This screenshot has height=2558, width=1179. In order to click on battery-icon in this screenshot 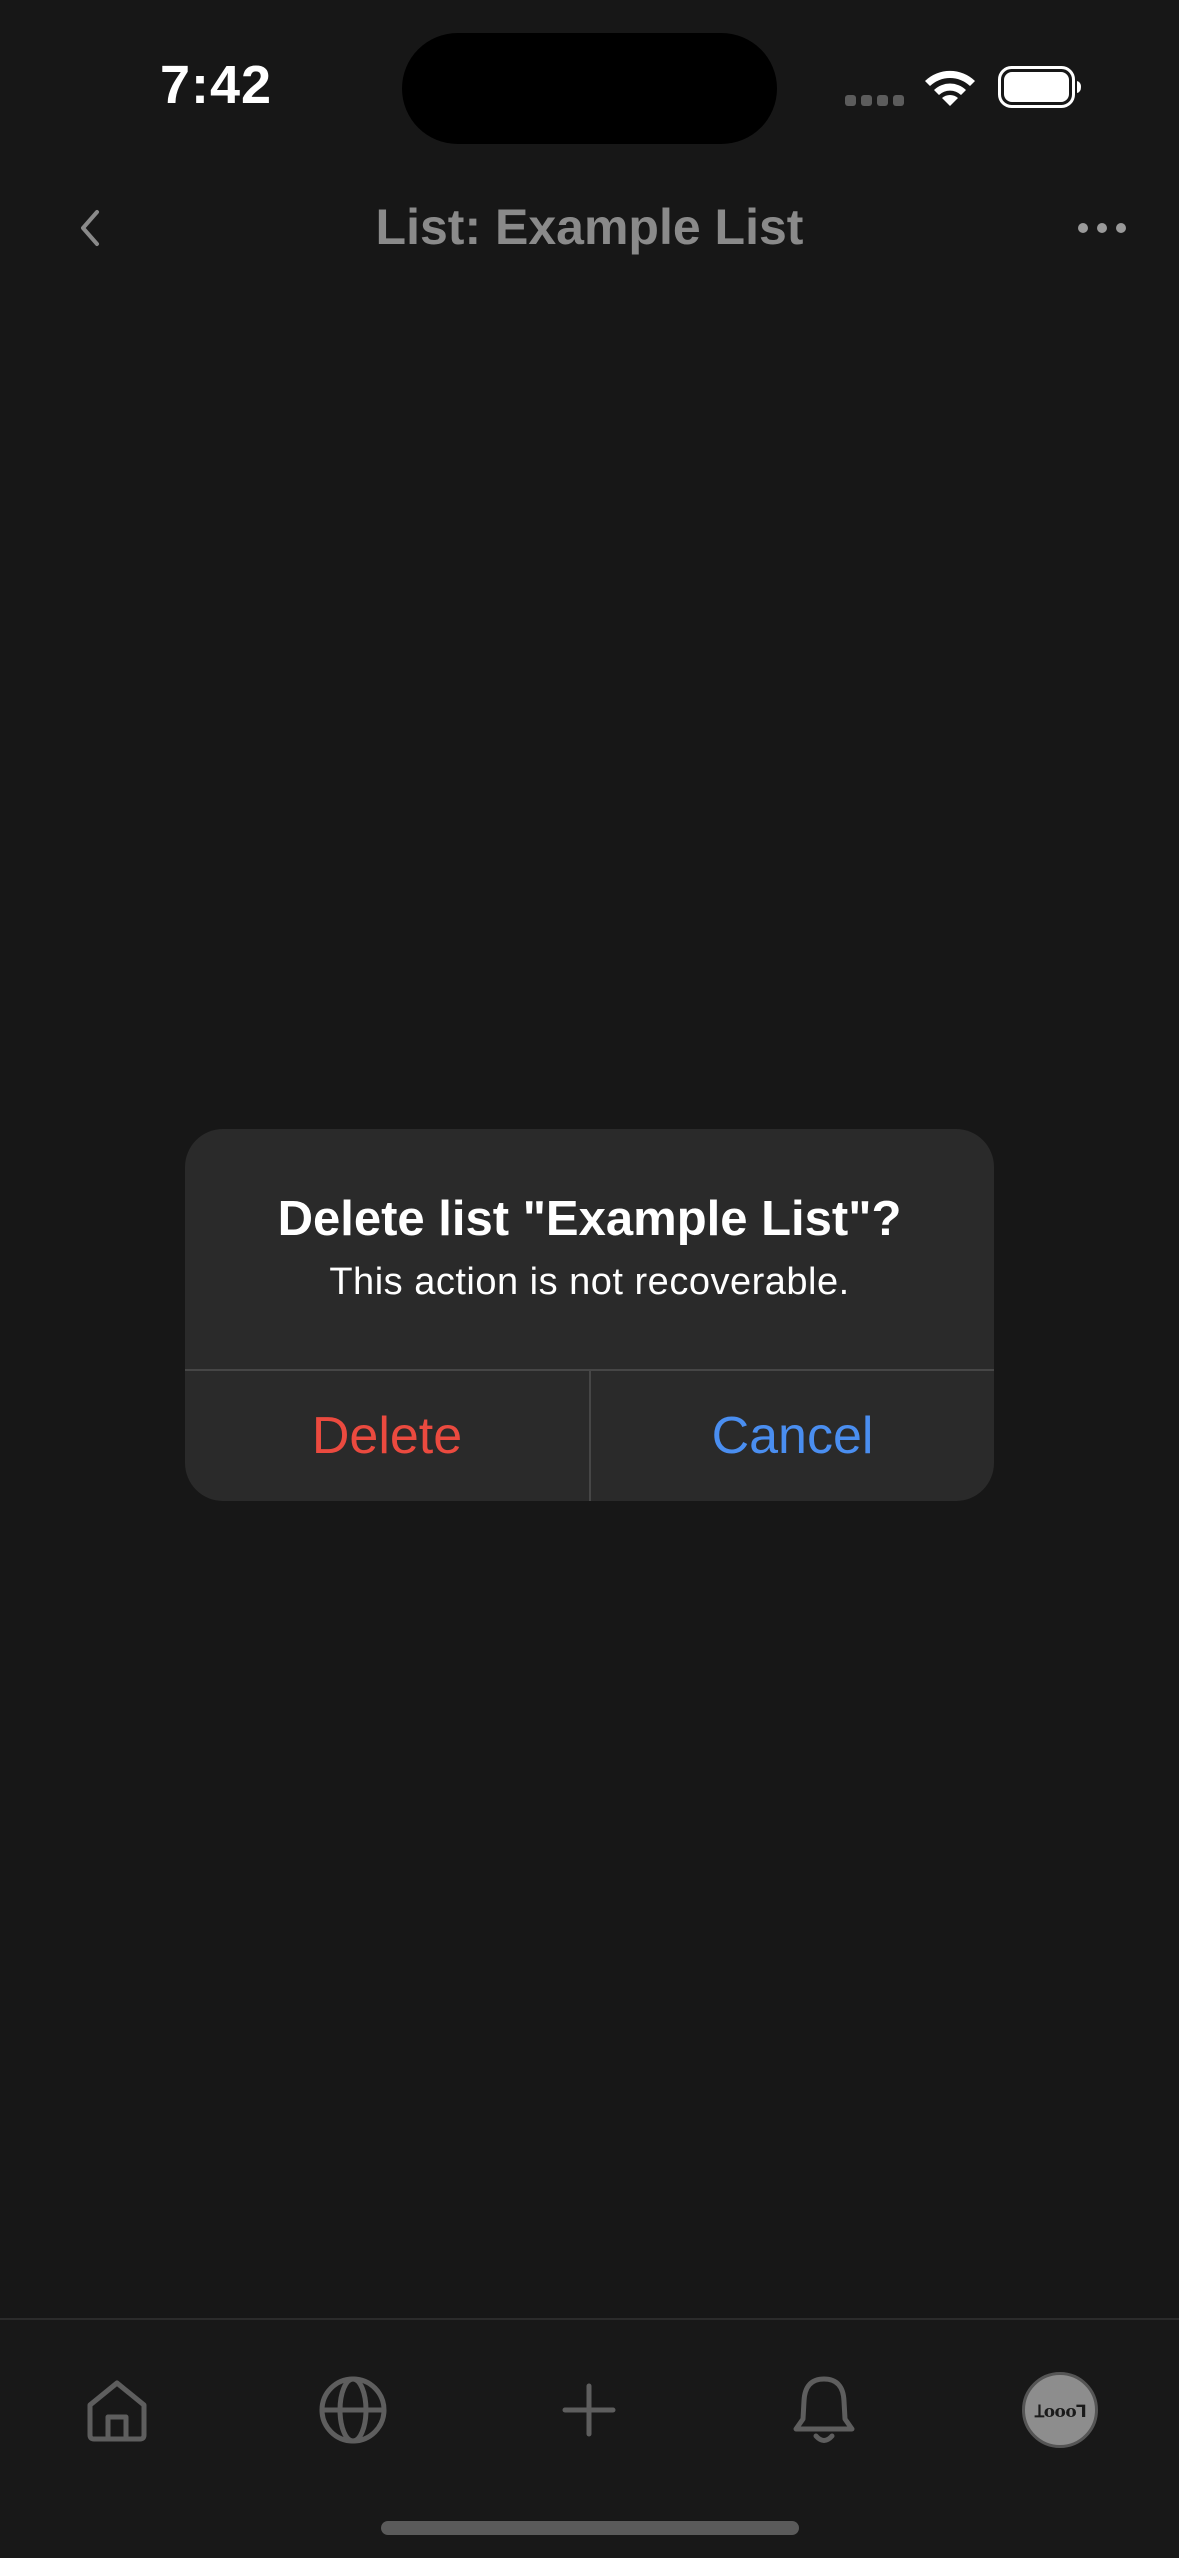, I will do `click(1039, 87)`.